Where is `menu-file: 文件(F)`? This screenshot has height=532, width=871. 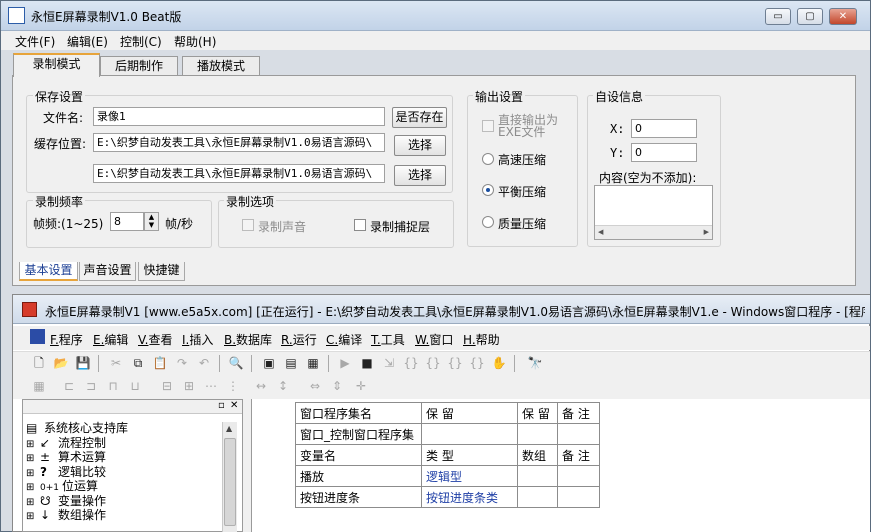 menu-file: 文件(F) is located at coordinates (35, 41).